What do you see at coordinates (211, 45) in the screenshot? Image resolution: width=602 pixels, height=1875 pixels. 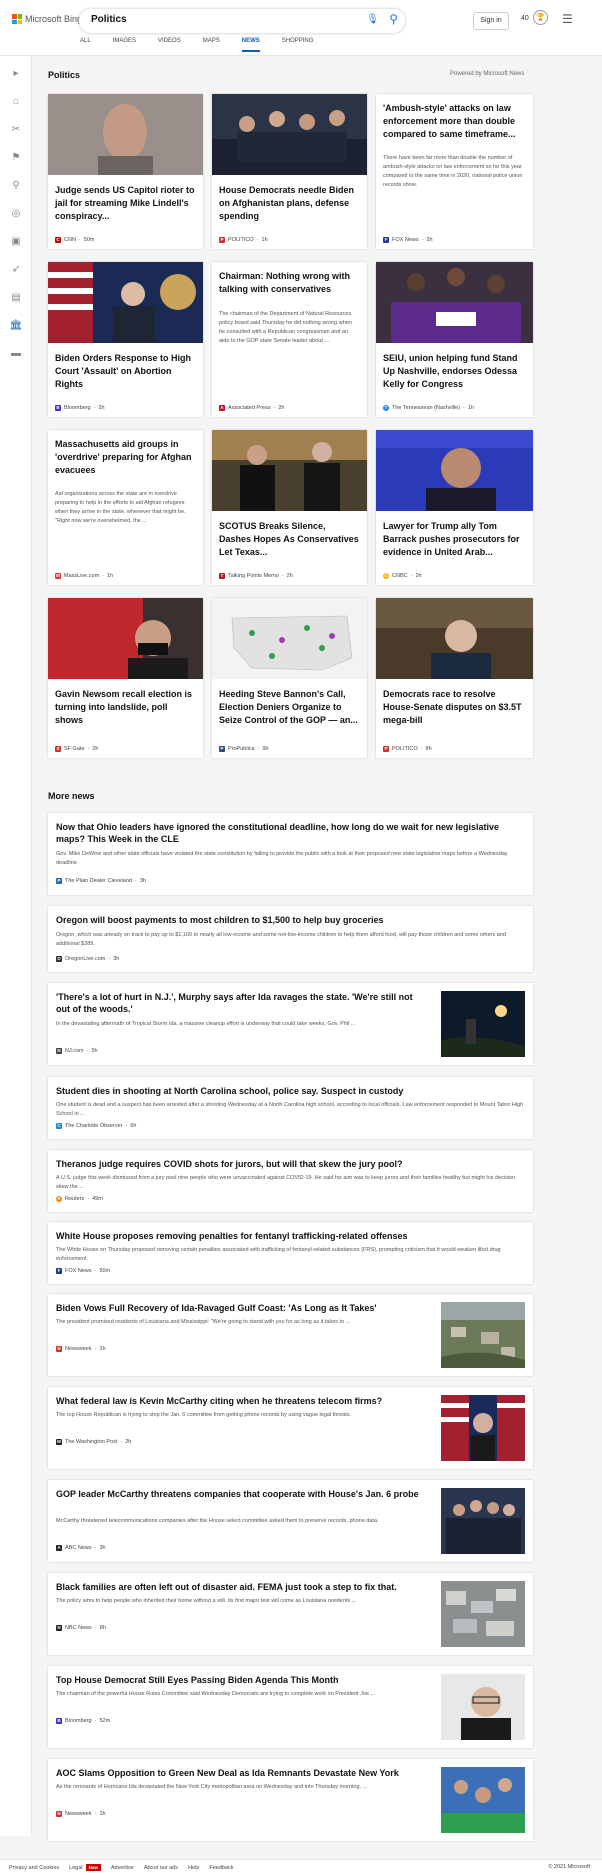 I see `tab-maps: MAPS` at bounding box center [211, 45].